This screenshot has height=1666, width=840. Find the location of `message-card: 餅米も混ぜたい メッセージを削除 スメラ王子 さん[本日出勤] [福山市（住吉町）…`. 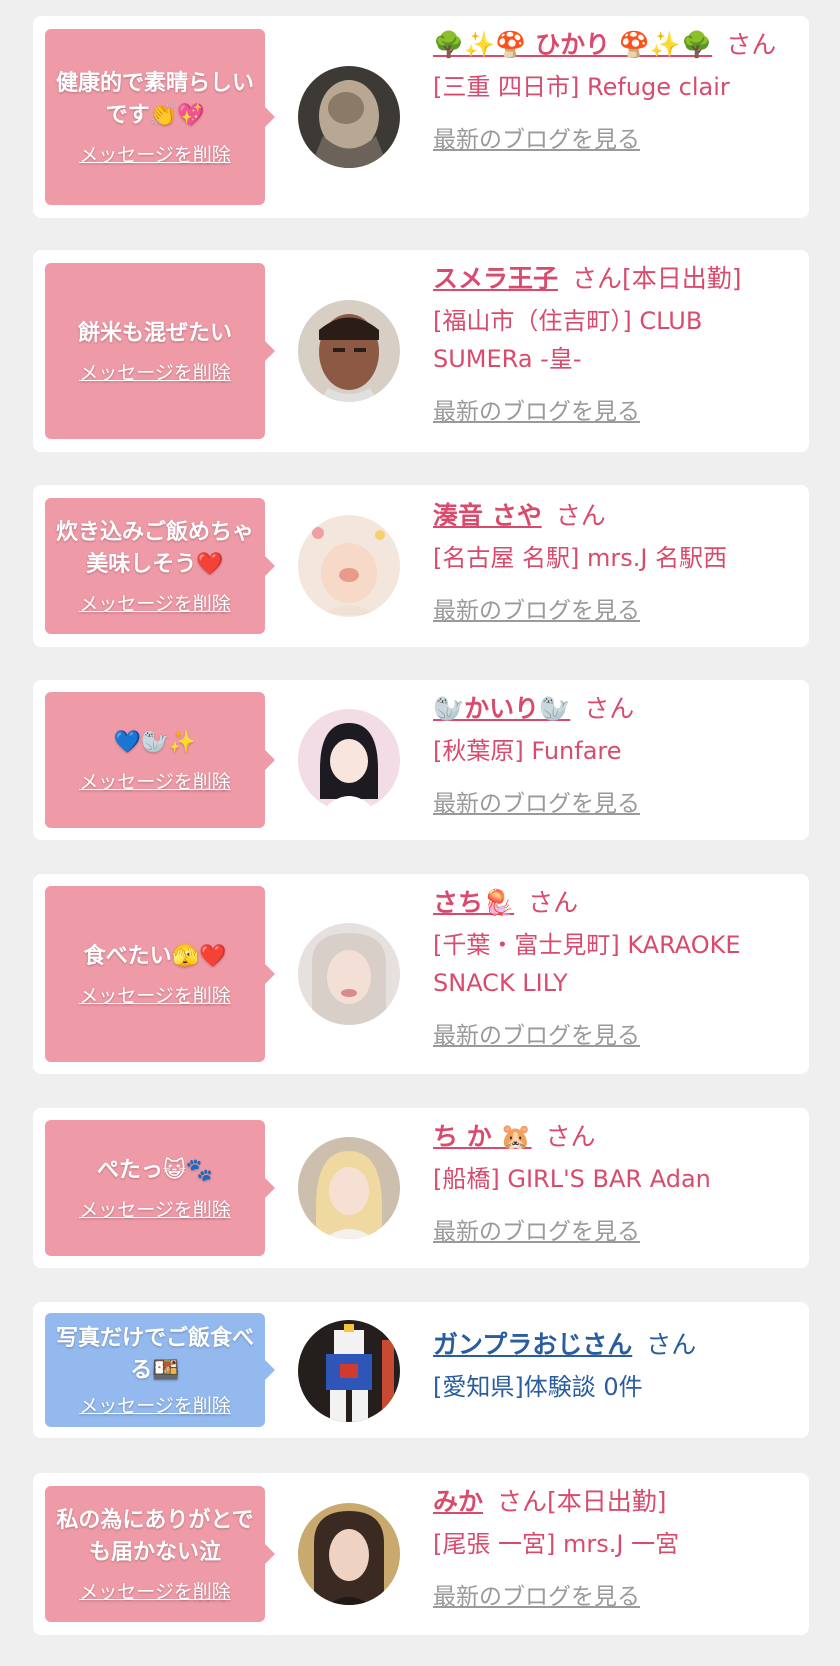

message-card: 餅米も混ぜたい メッセージを削除 スメラ王子 さん[本日出勤] [福山市（住吉町）… is located at coordinates (421, 351).